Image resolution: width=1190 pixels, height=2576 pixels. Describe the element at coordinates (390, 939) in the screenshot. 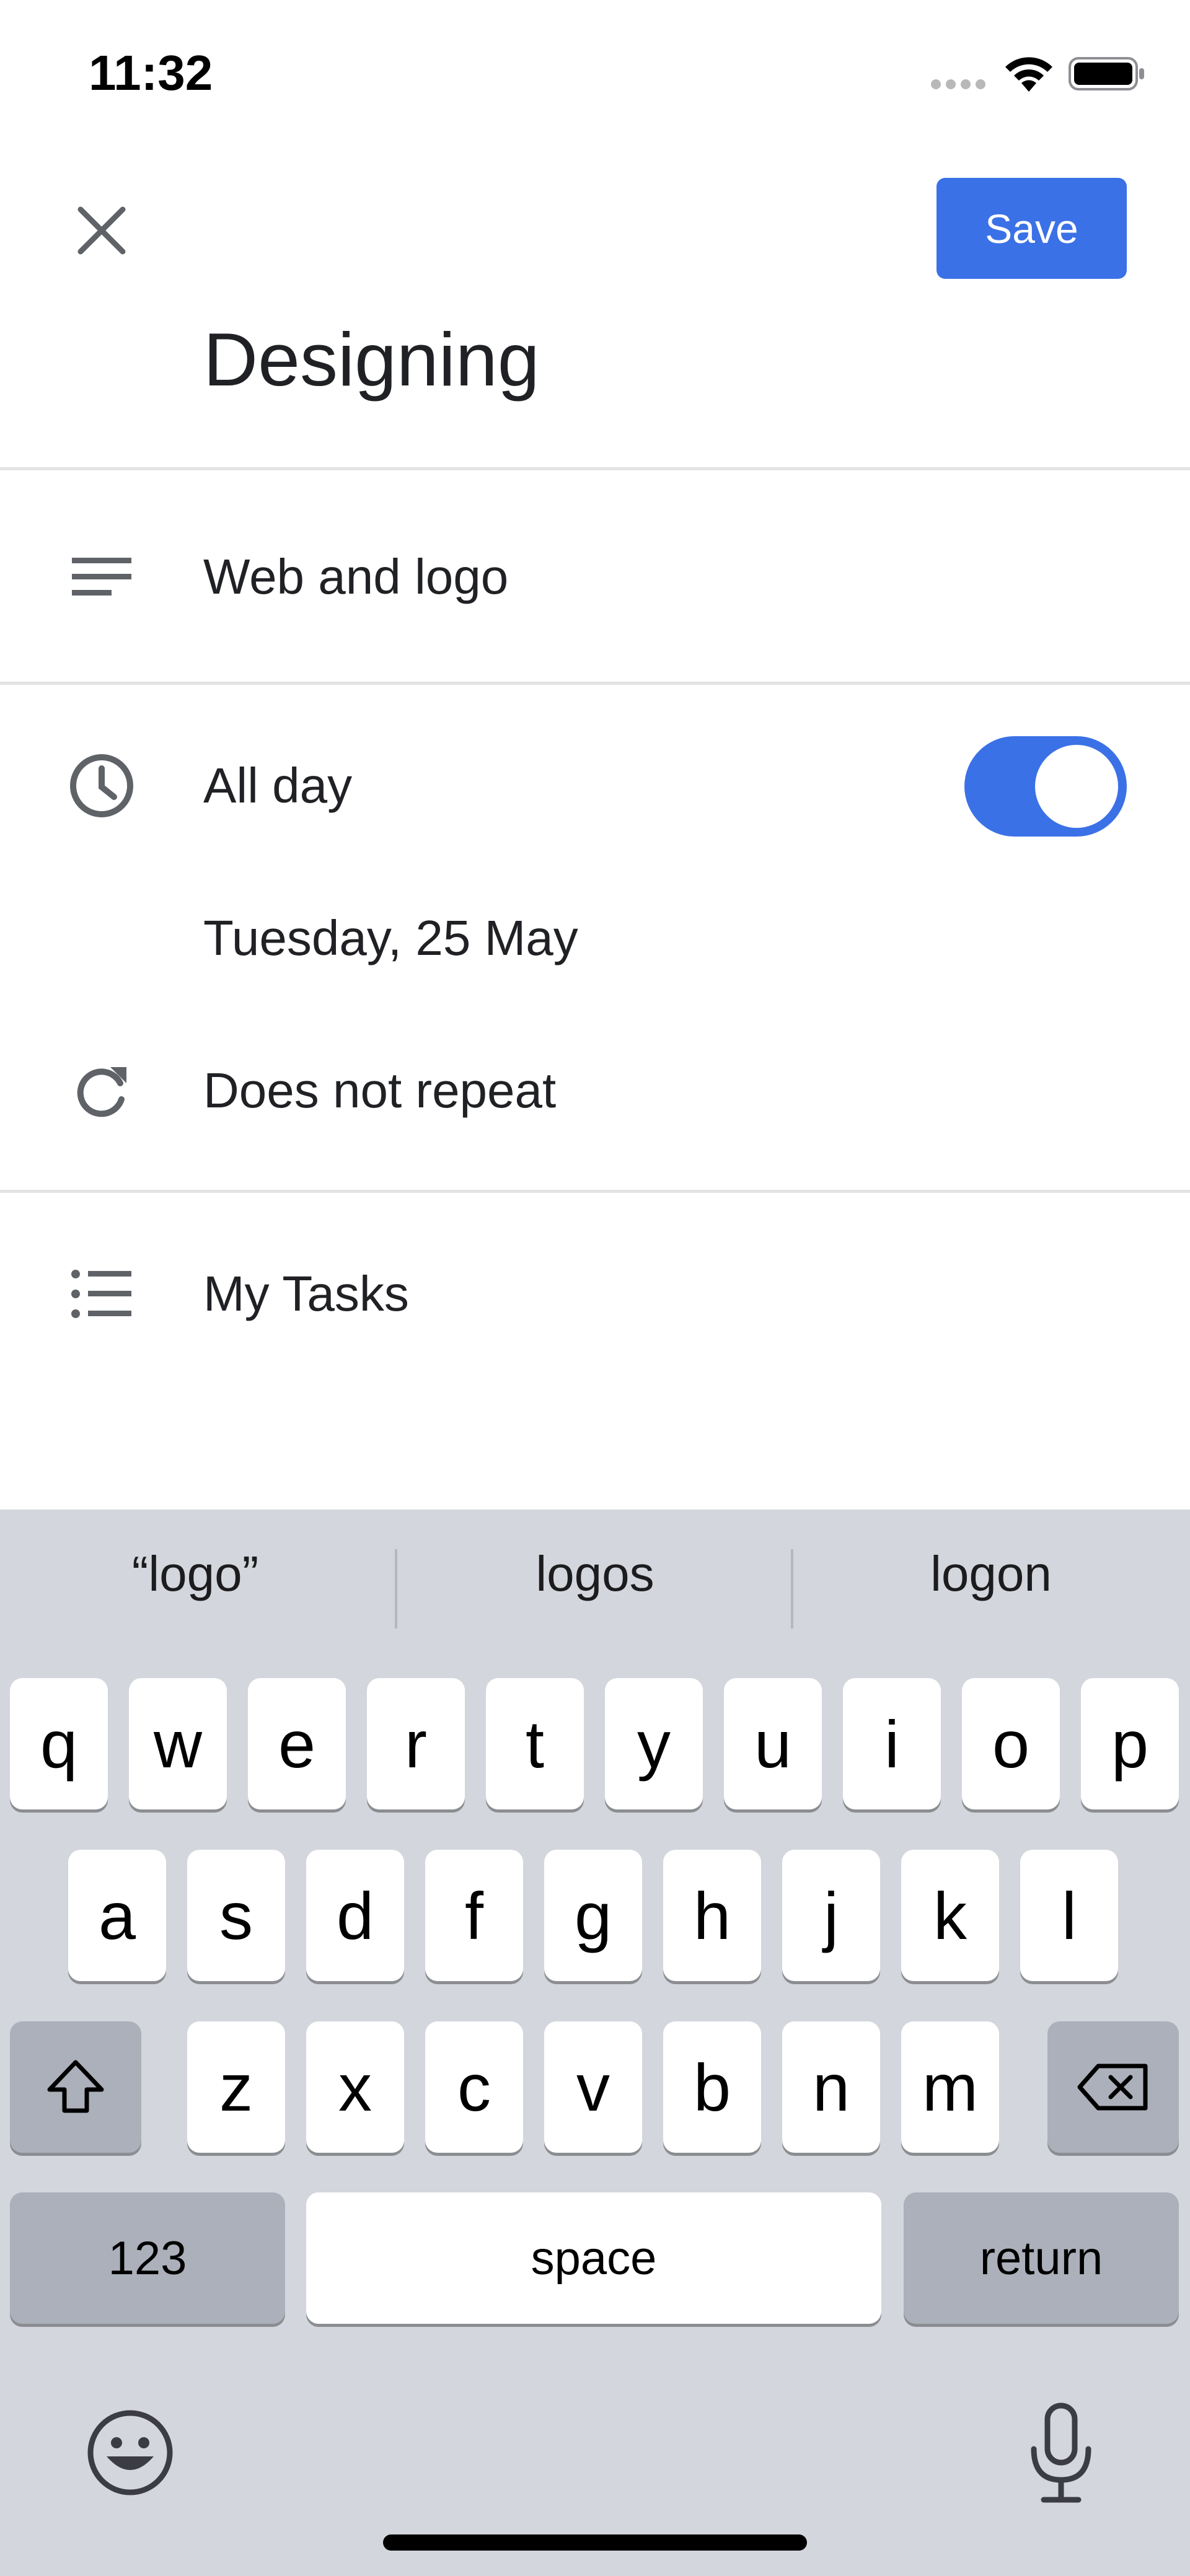

I see `date-field: Tuesday, 25 May` at that location.